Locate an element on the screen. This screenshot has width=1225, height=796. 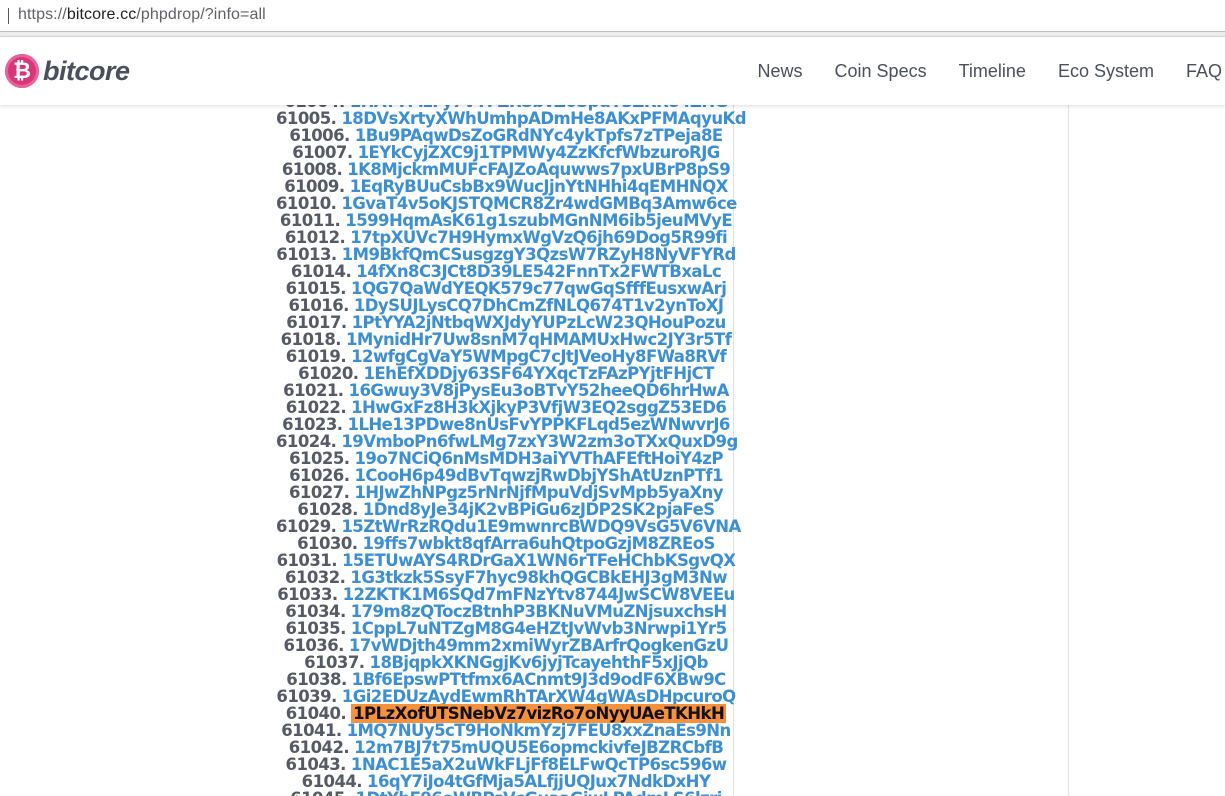
list-item: 61039. 1Gi2EDUzAydEwmRhTArXW4gWAsDHpcuroQ is located at coordinates (506, 696).